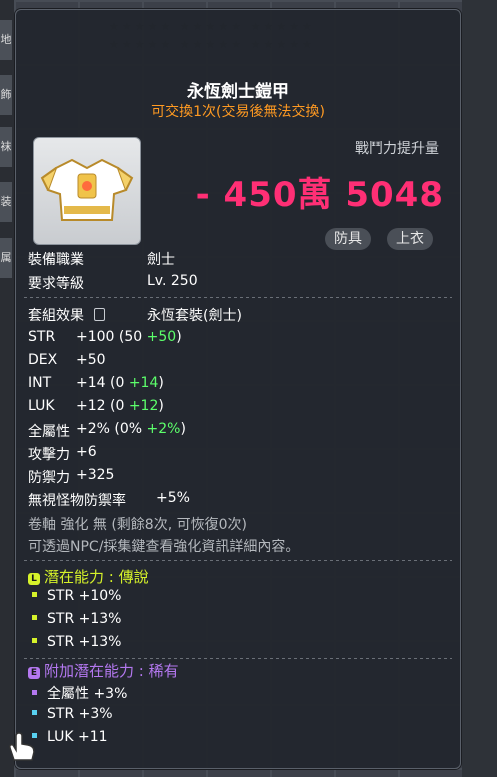 Image resolution: width=497 pixels, height=777 pixels. What do you see at coordinates (79, 693) in the screenshot?
I see `additional-potential-line: 全屬性 +3%` at bounding box center [79, 693].